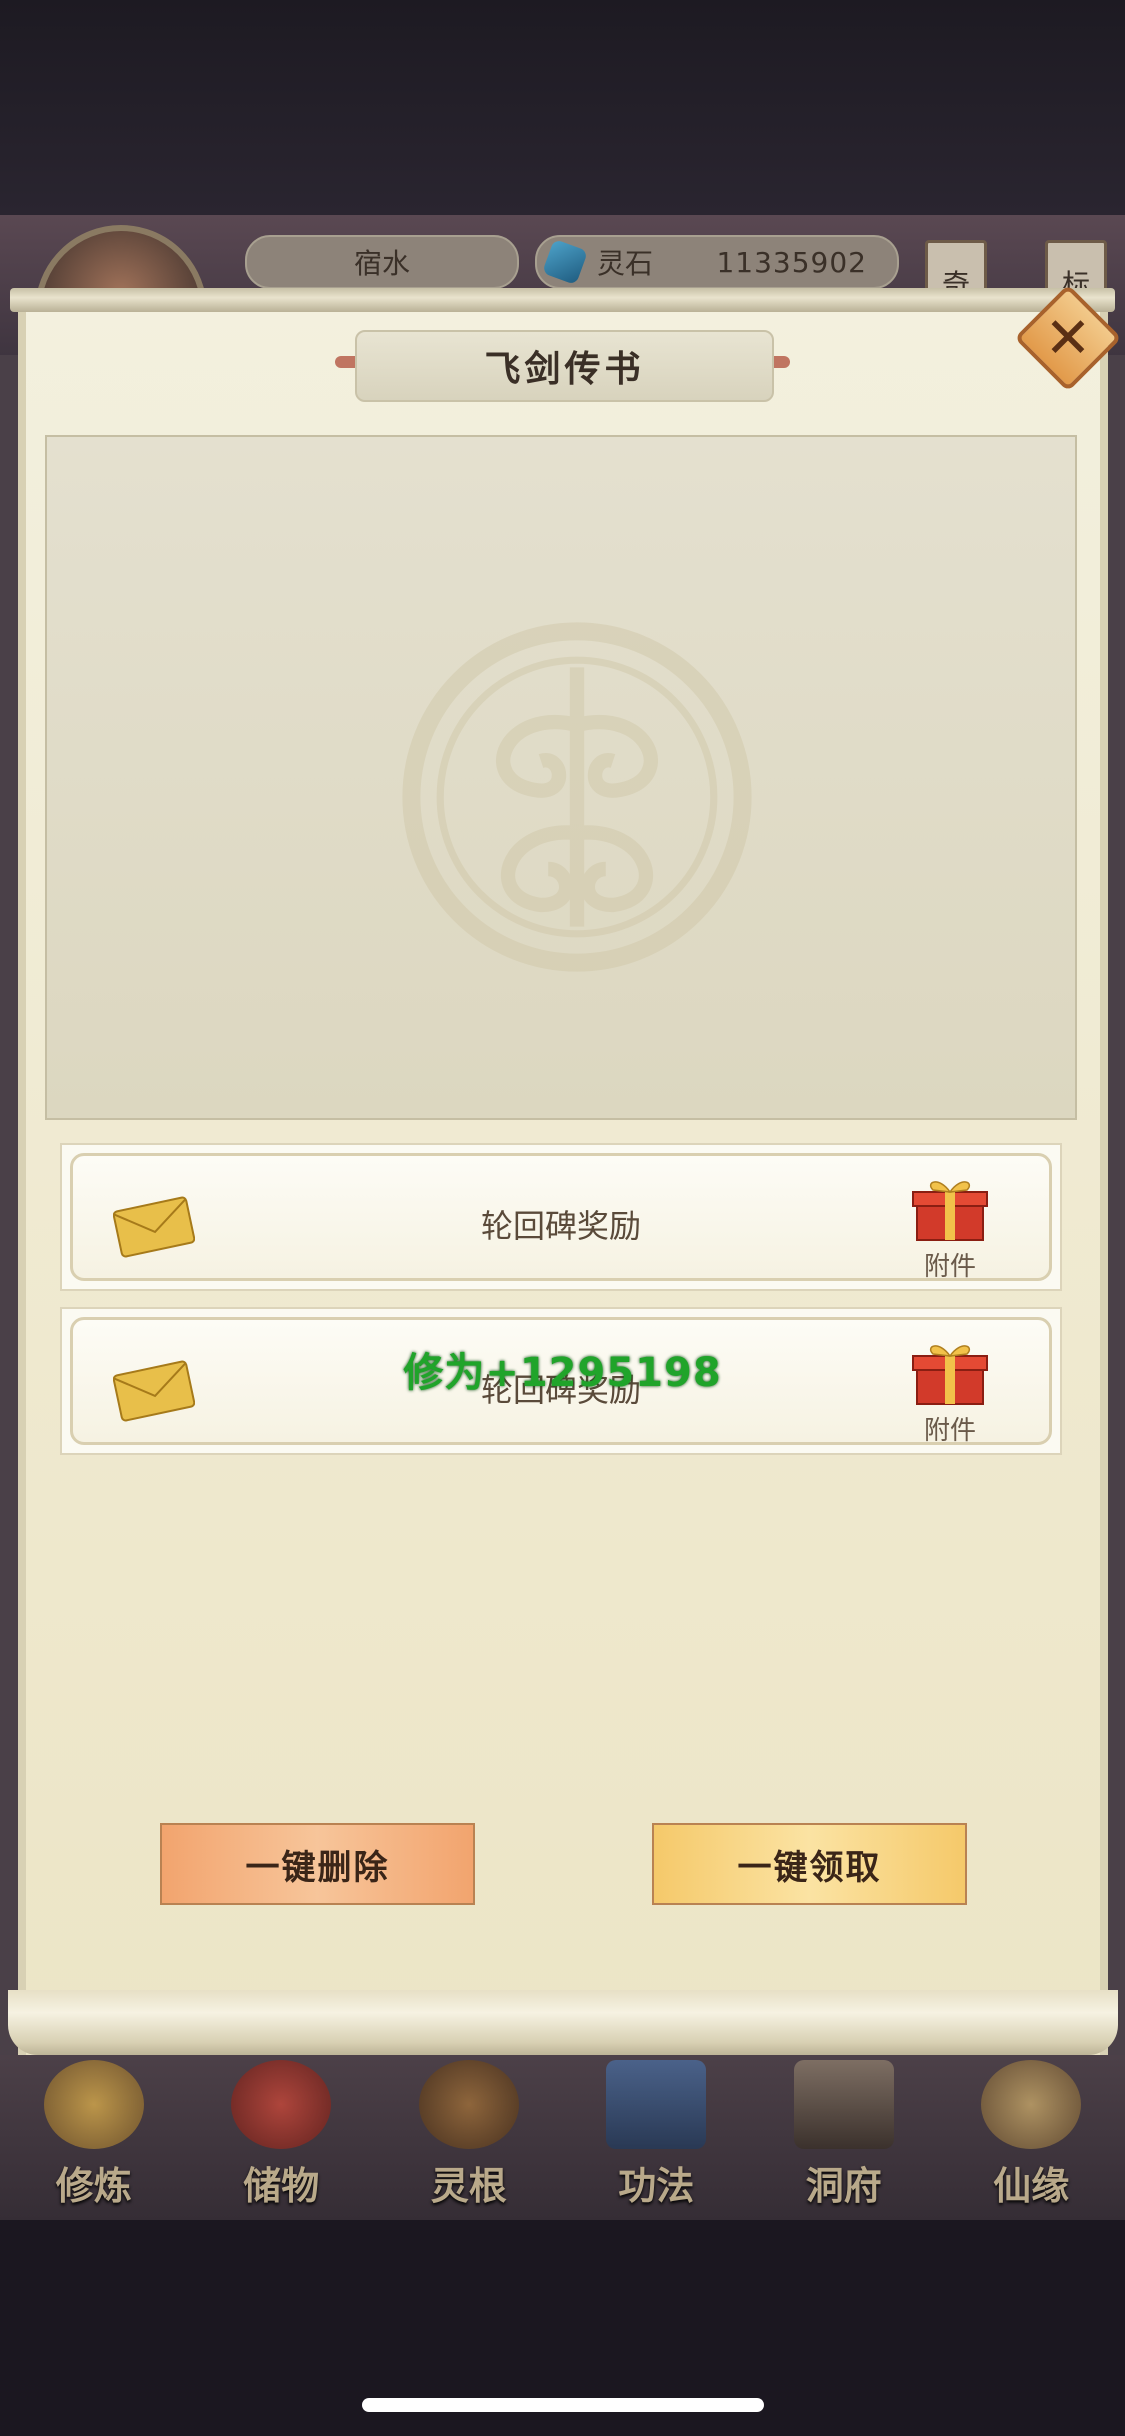 This screenshot has width=1125, height=2436. I want to click on nav-label: 灵根, so click(468, 2185).